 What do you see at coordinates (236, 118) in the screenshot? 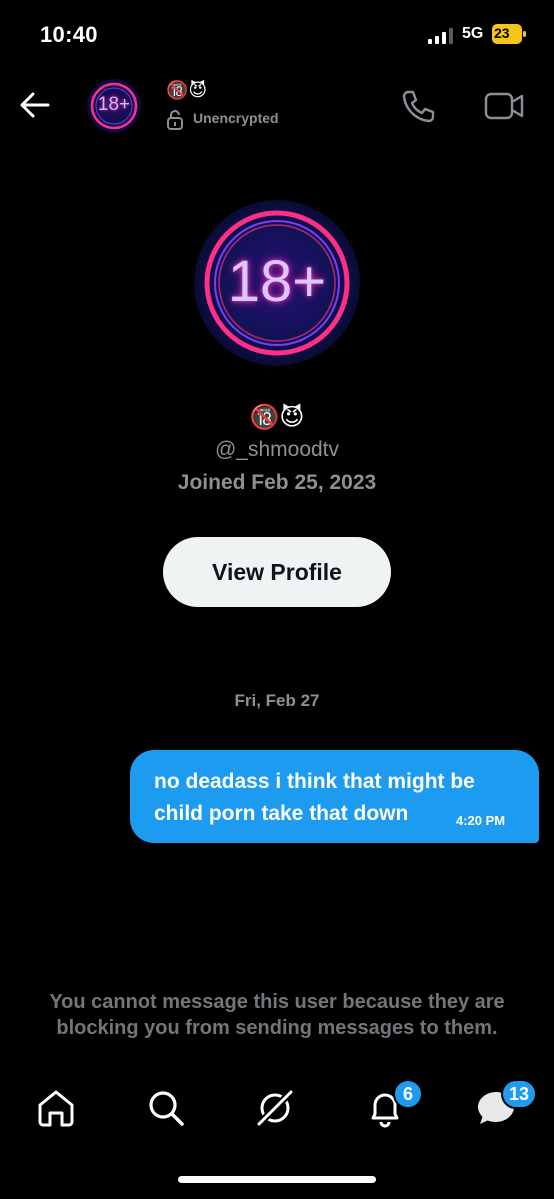
I see `encryption-status: Unencrypted` at bounding box center [236, 118].